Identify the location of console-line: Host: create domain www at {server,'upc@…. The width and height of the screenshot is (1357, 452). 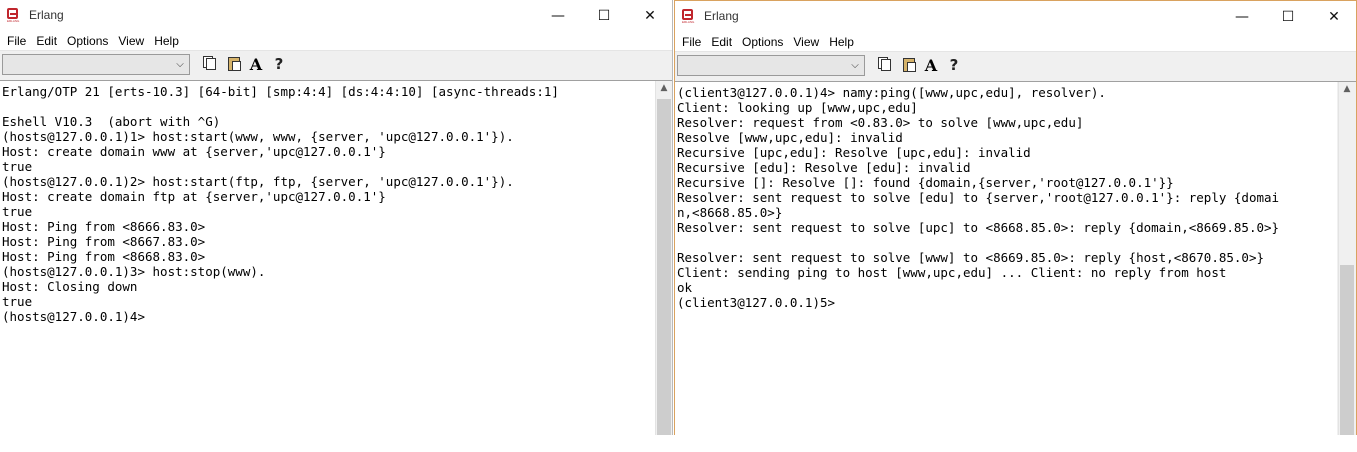
(194, 151).